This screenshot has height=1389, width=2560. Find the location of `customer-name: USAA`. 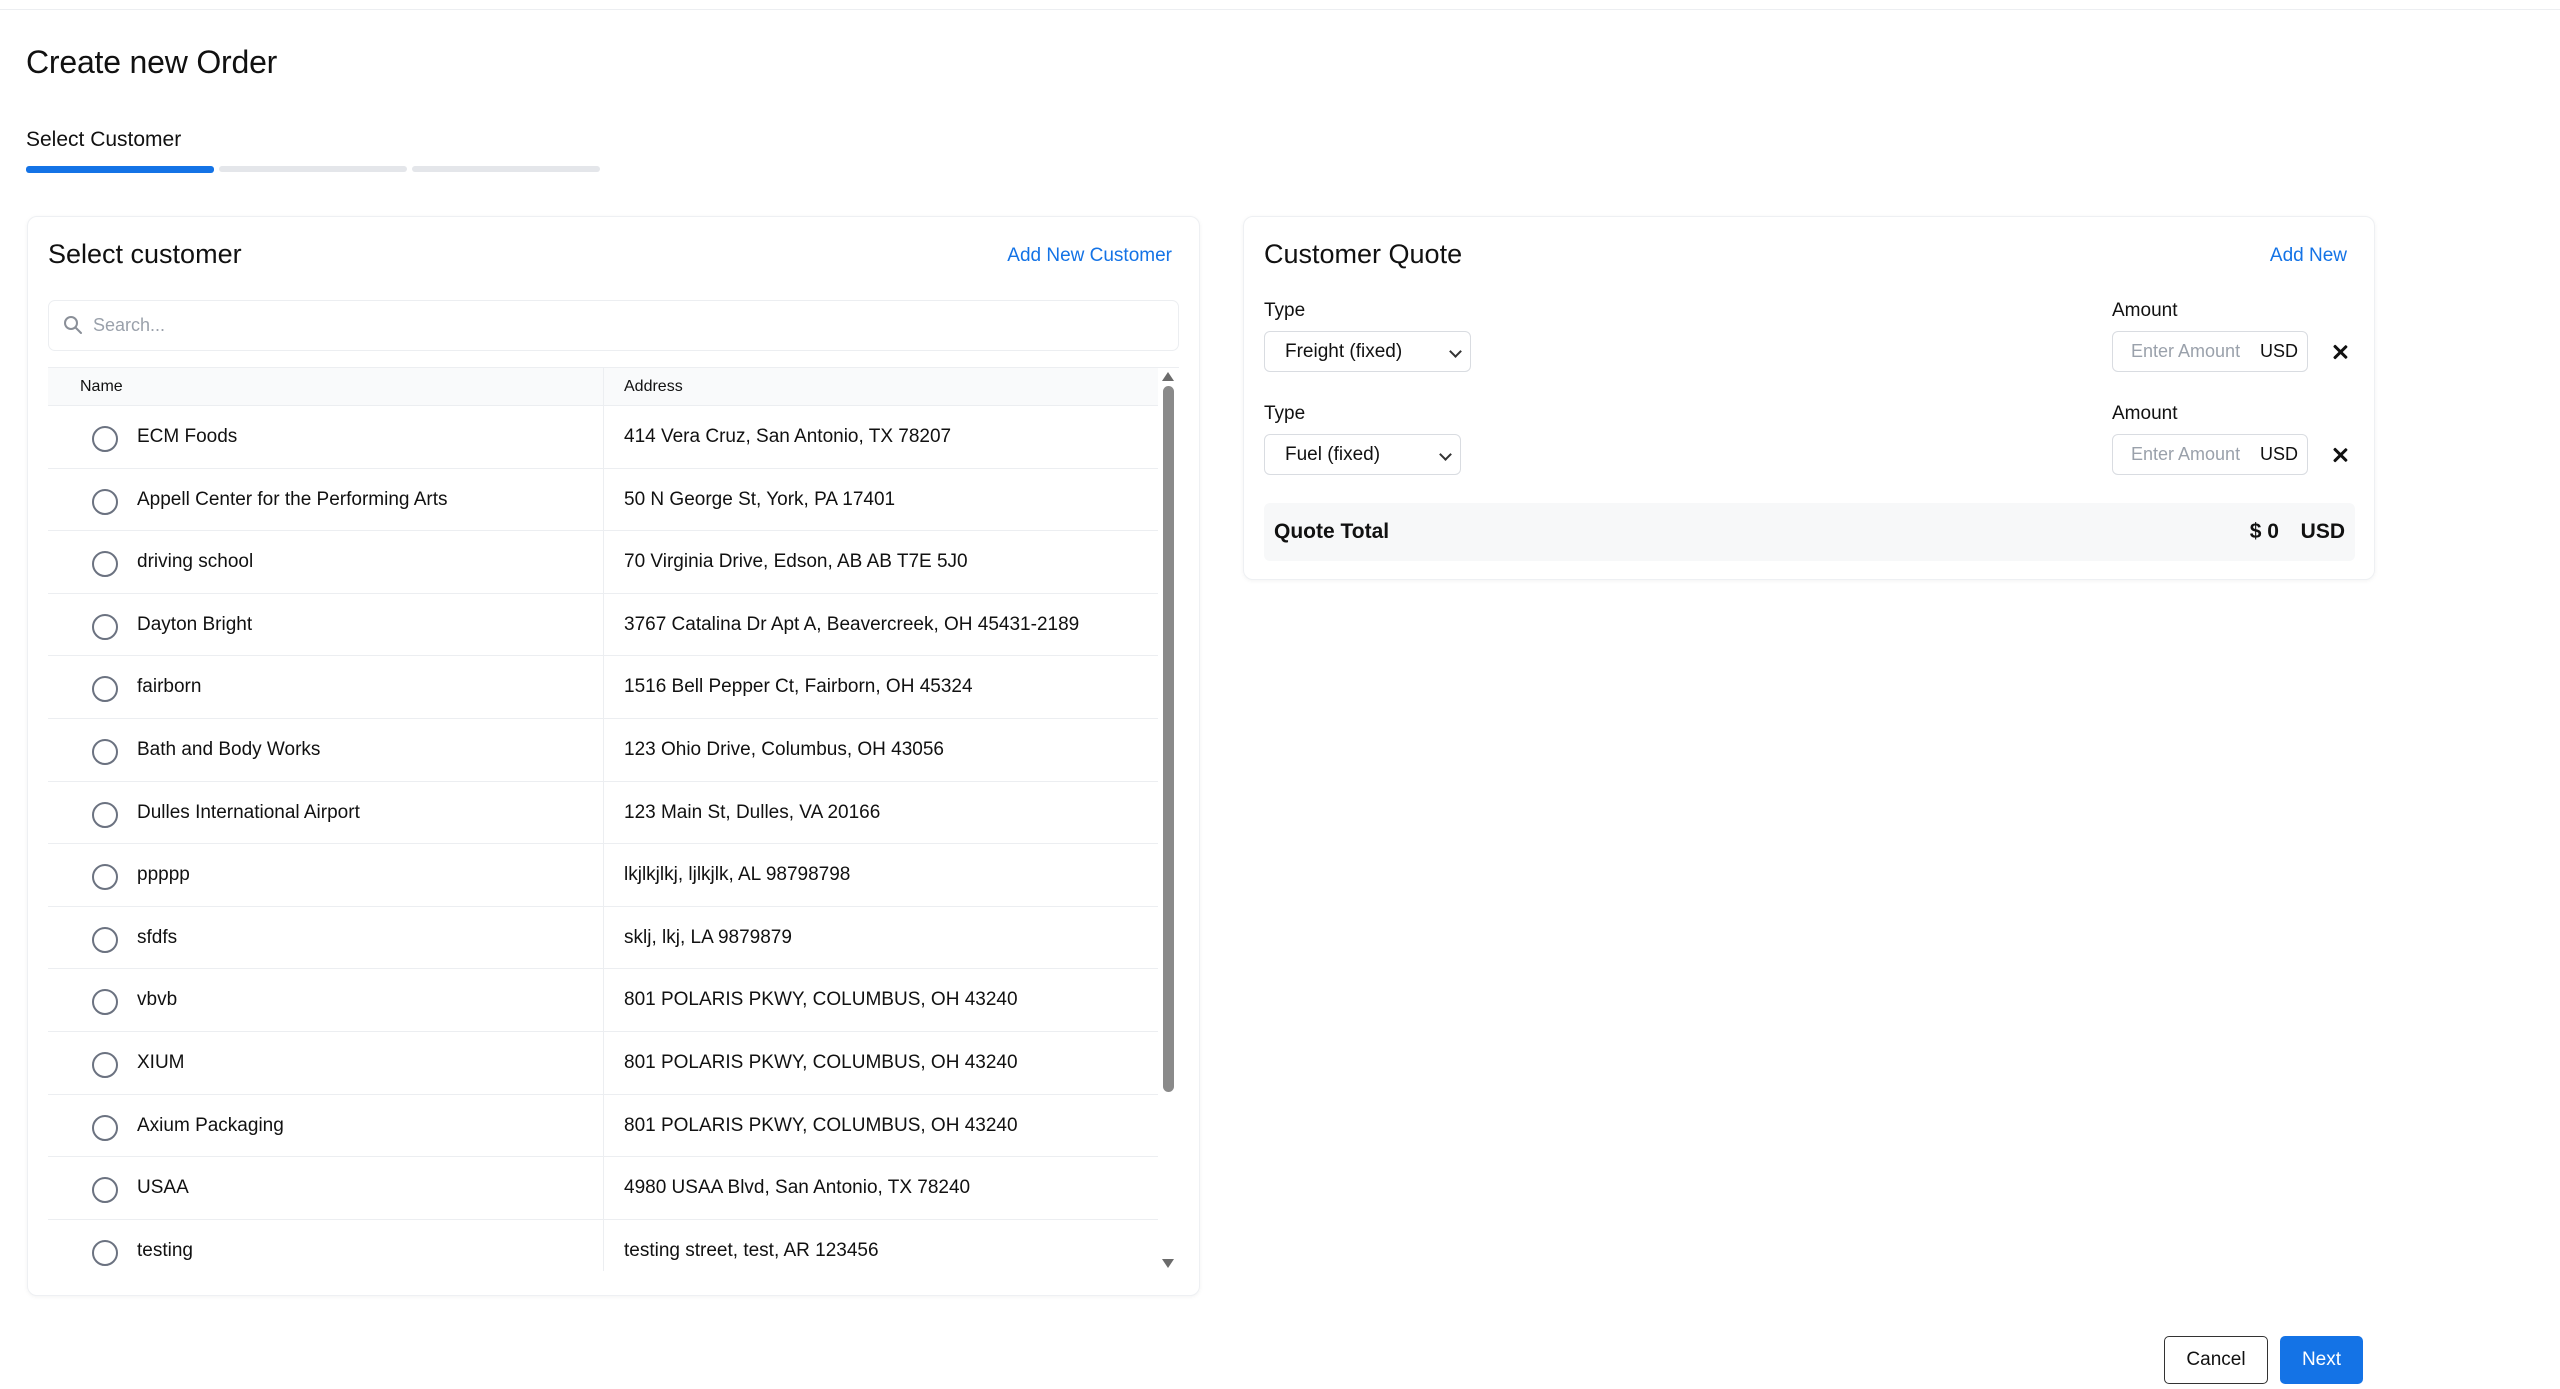

customer-name: USAA is located at coordinates (163, 1188).